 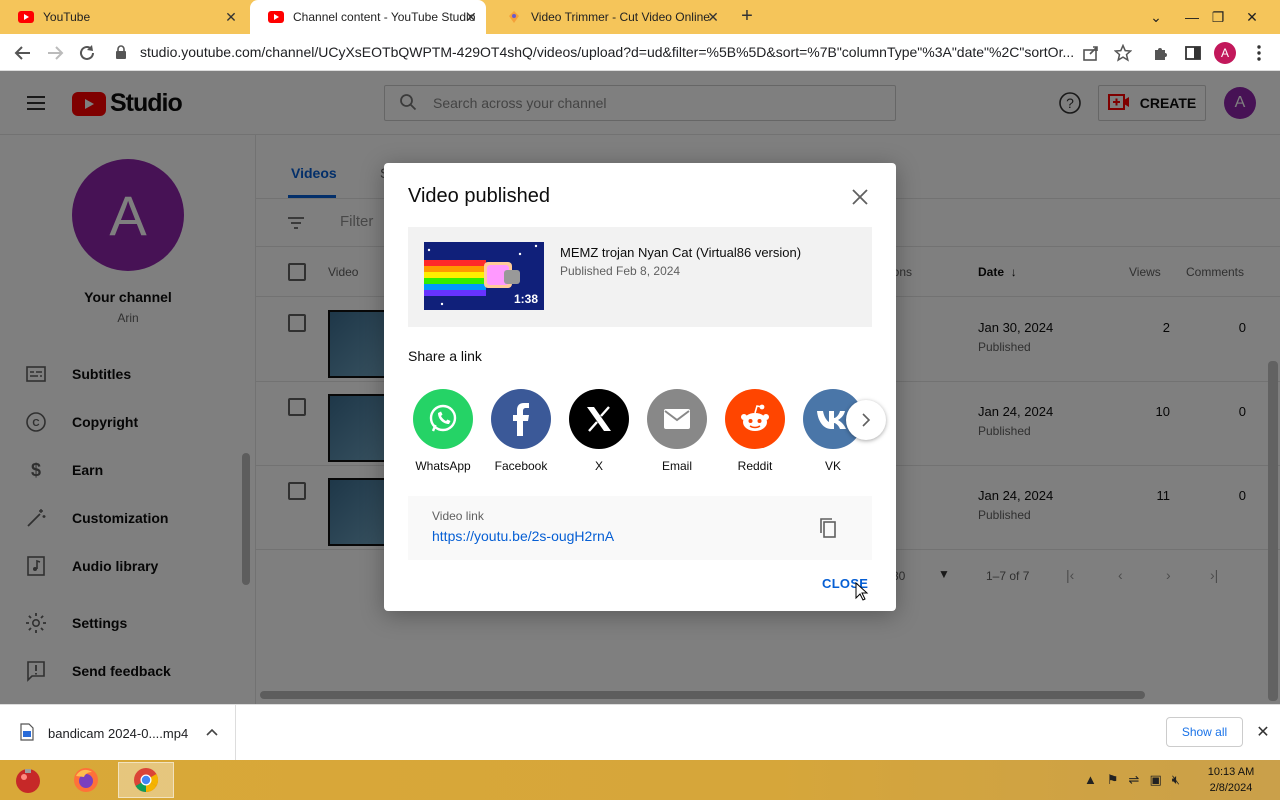 What do you see at coordinates (828, 528) in the screenshot?
I see `copy-link-icon` at bounding box center [828, 528].